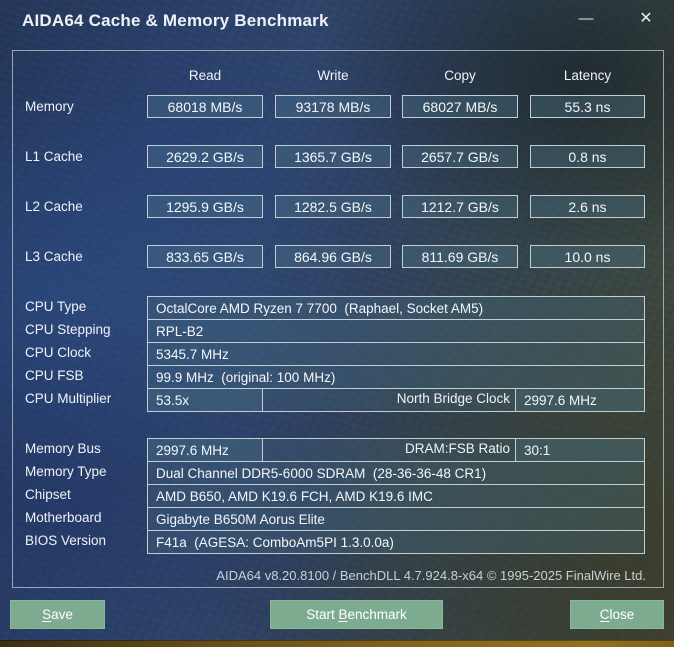  Describe the element at coordinates (180, 331) in the screenshot. I see `field-value: RPL-B2` at that location.